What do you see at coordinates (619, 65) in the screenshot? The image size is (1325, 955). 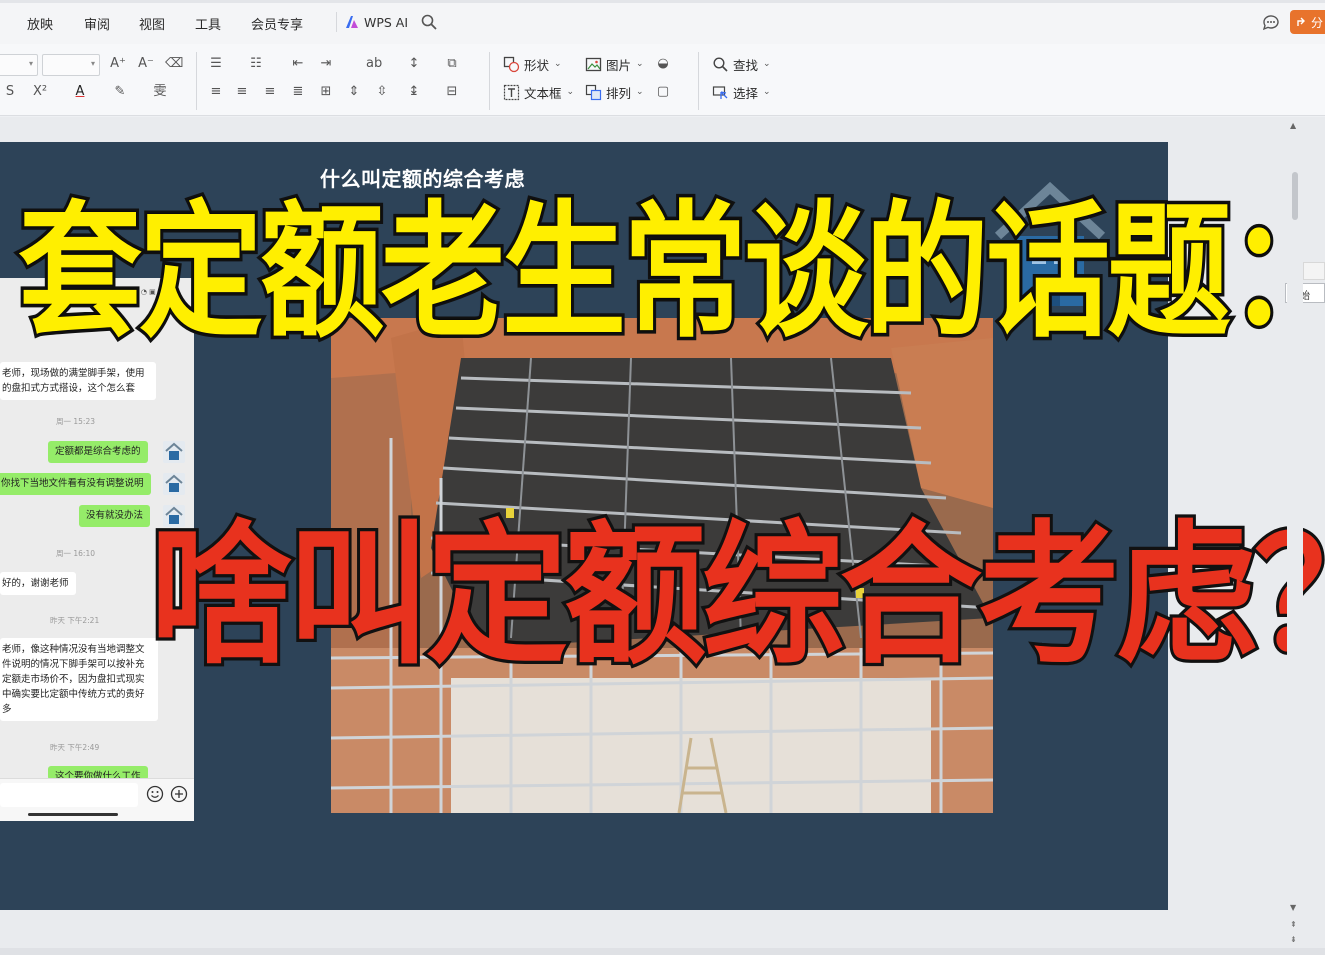 I see `picture-label: 图片` at bounding box center [619, 65].